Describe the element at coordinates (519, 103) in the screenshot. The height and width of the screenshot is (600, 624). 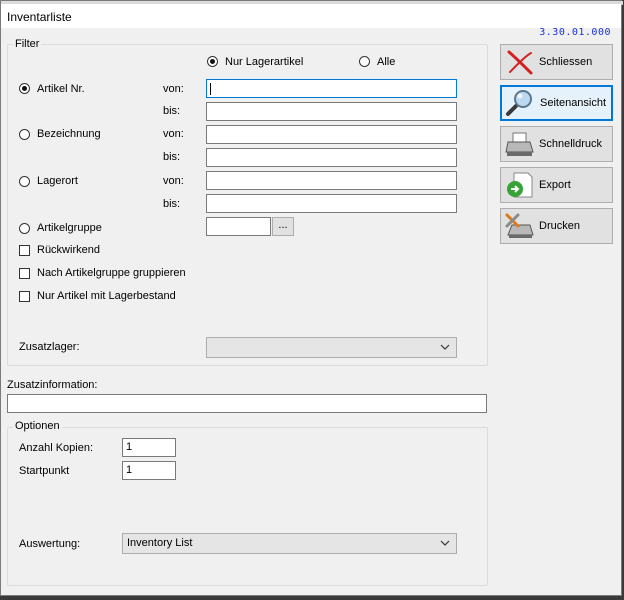
I see `magnifier-icon` at that location.